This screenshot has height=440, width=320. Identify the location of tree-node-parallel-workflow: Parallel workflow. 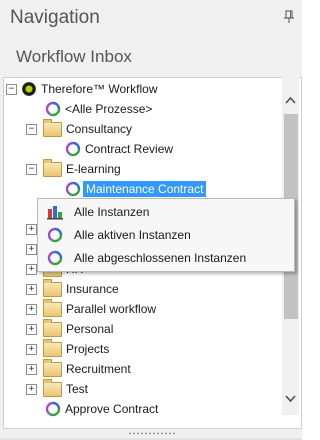
(100, 308).